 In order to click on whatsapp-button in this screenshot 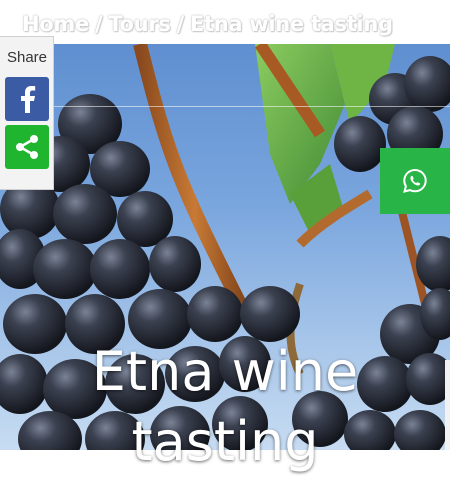, I will do `click(415, 181)`.